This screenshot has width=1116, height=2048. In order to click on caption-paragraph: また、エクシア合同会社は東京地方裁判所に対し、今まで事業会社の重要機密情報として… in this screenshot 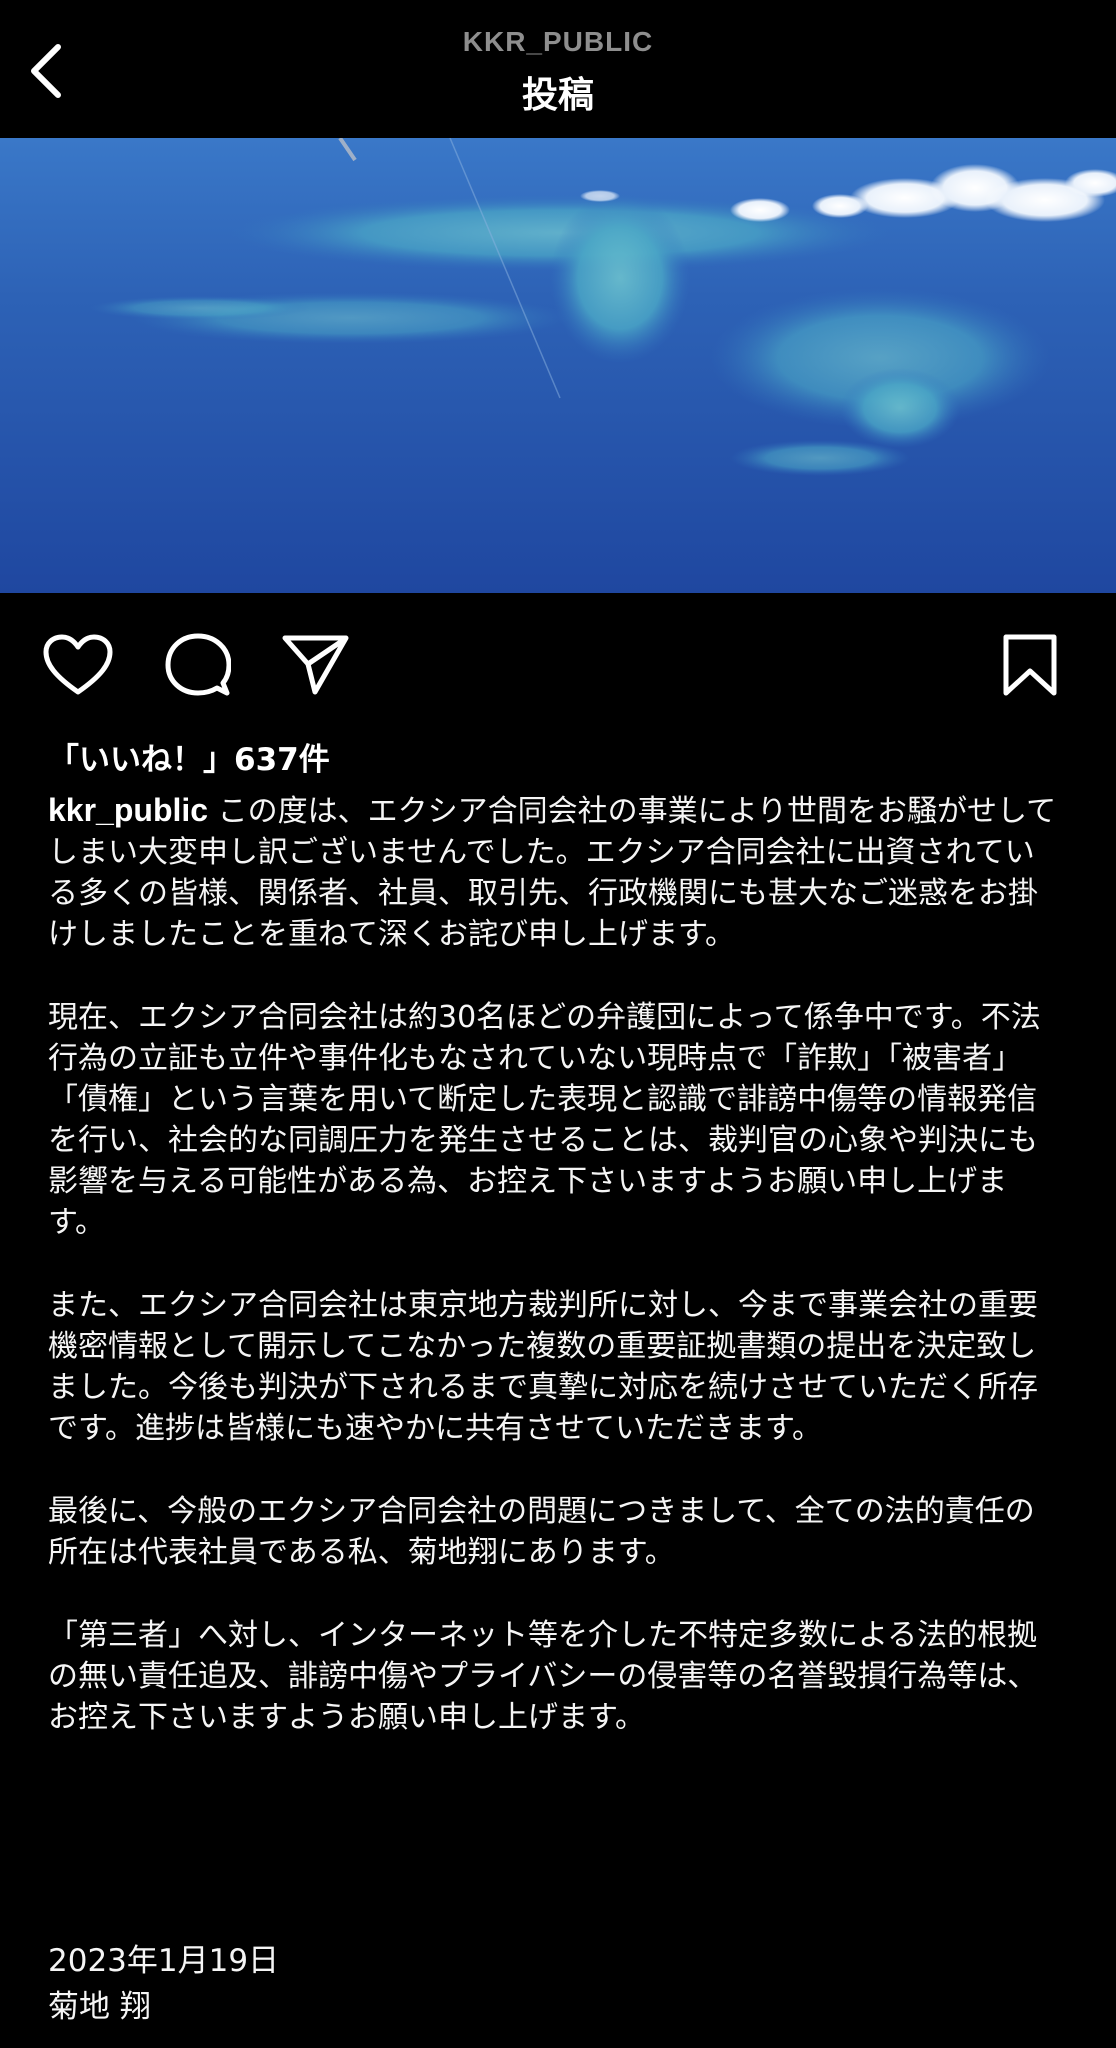, I will do `click(543, 1367)`.